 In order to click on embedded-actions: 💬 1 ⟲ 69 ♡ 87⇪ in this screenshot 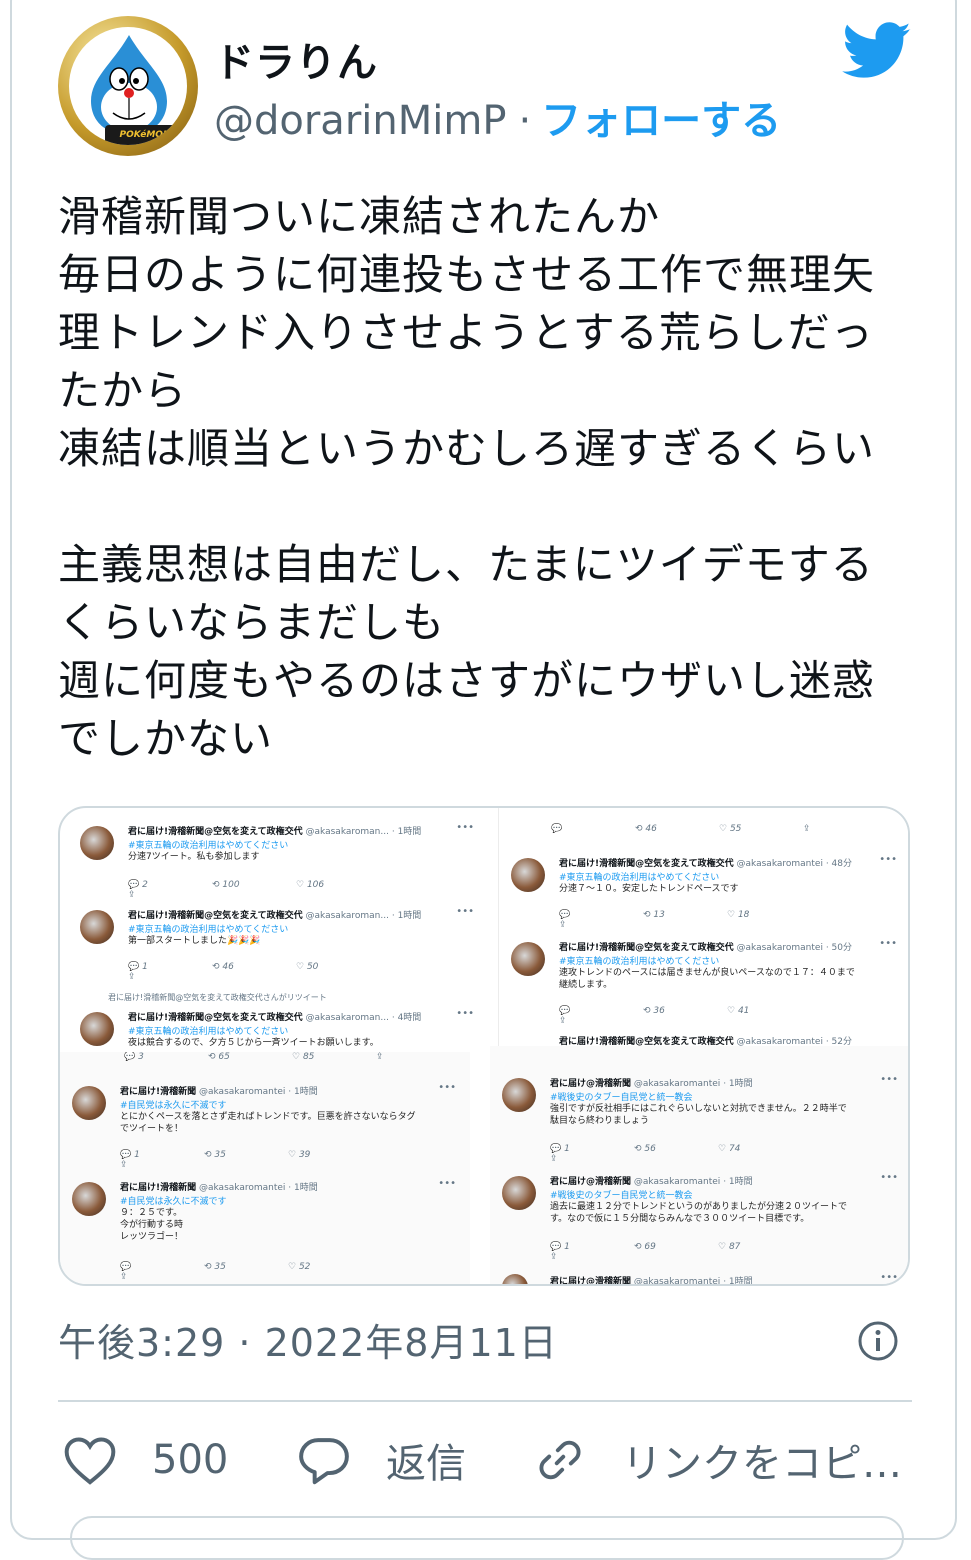, I will do `click(645, 1252)`.